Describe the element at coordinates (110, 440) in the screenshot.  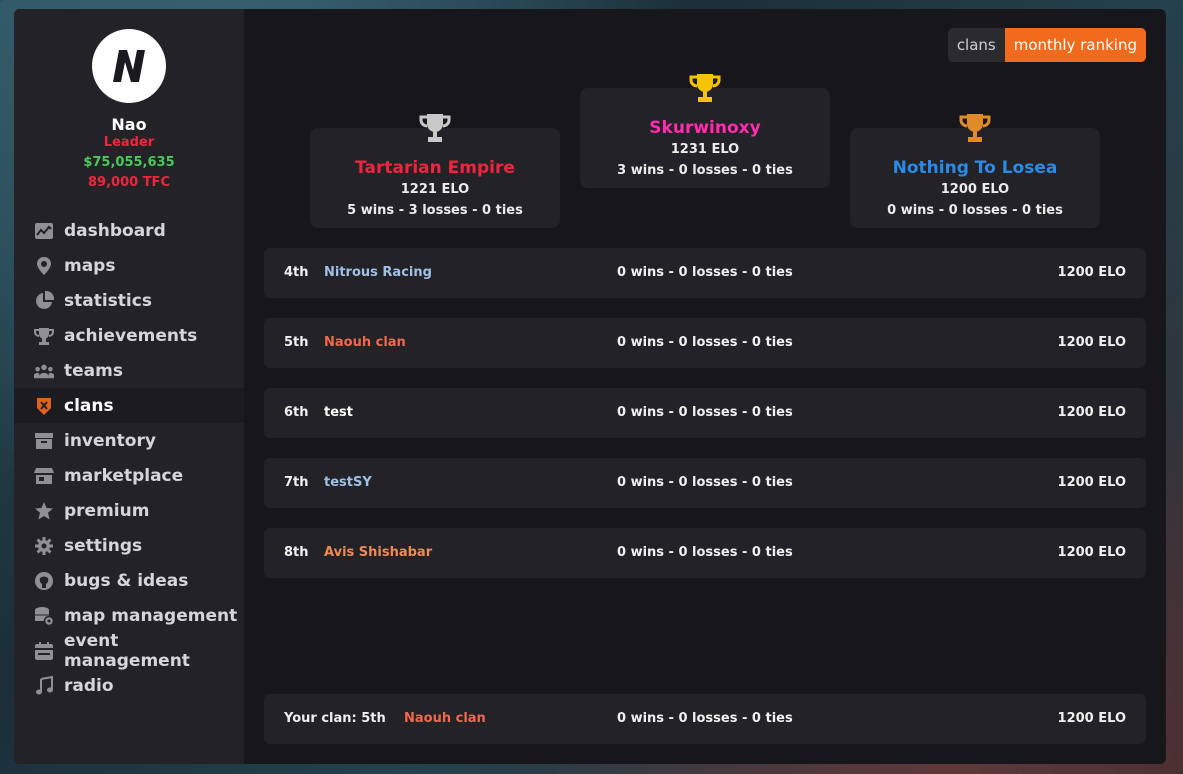
I see `sidebar-item-label: inventory` at that location.